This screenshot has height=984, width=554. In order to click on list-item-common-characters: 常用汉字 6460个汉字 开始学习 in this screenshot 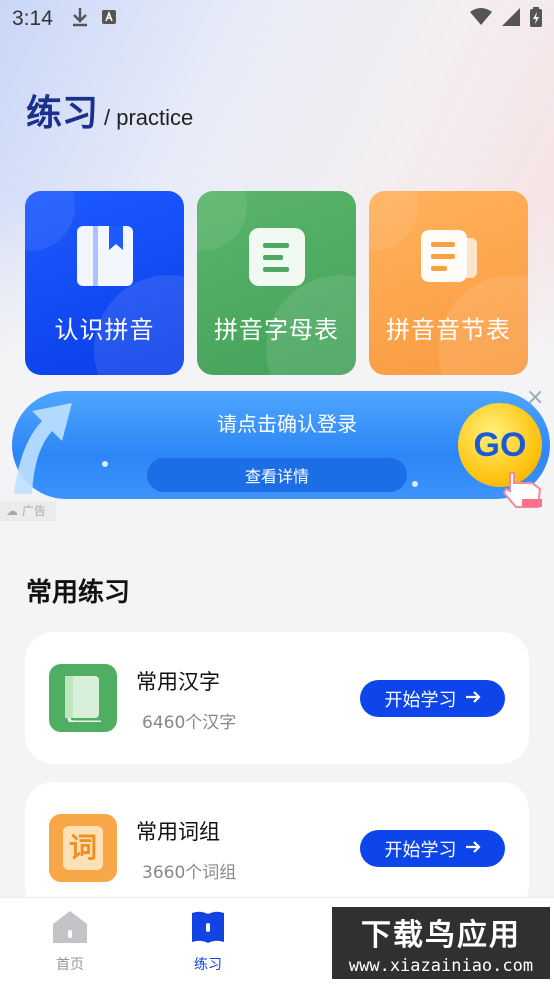, I will do `click(277, 698)`.